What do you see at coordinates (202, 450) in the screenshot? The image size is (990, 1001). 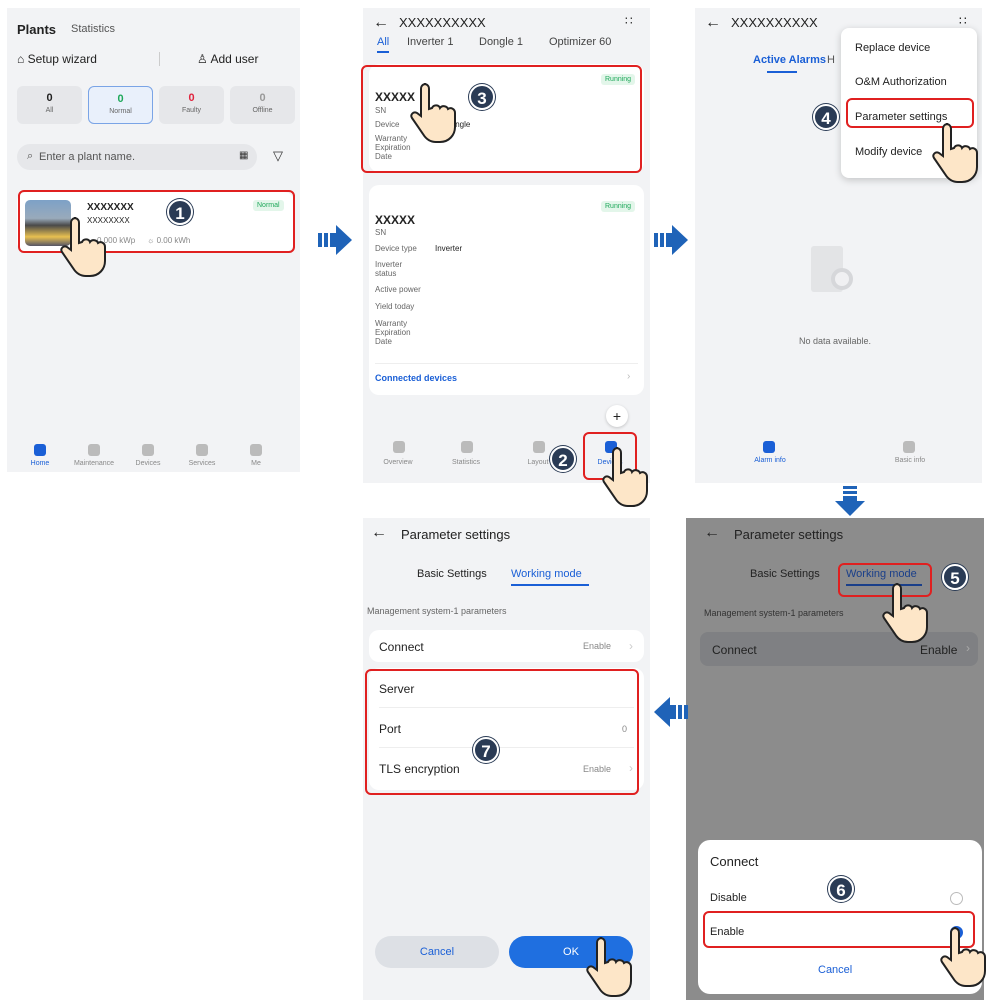 I see `services-icon` at bounding box center [202, 450].